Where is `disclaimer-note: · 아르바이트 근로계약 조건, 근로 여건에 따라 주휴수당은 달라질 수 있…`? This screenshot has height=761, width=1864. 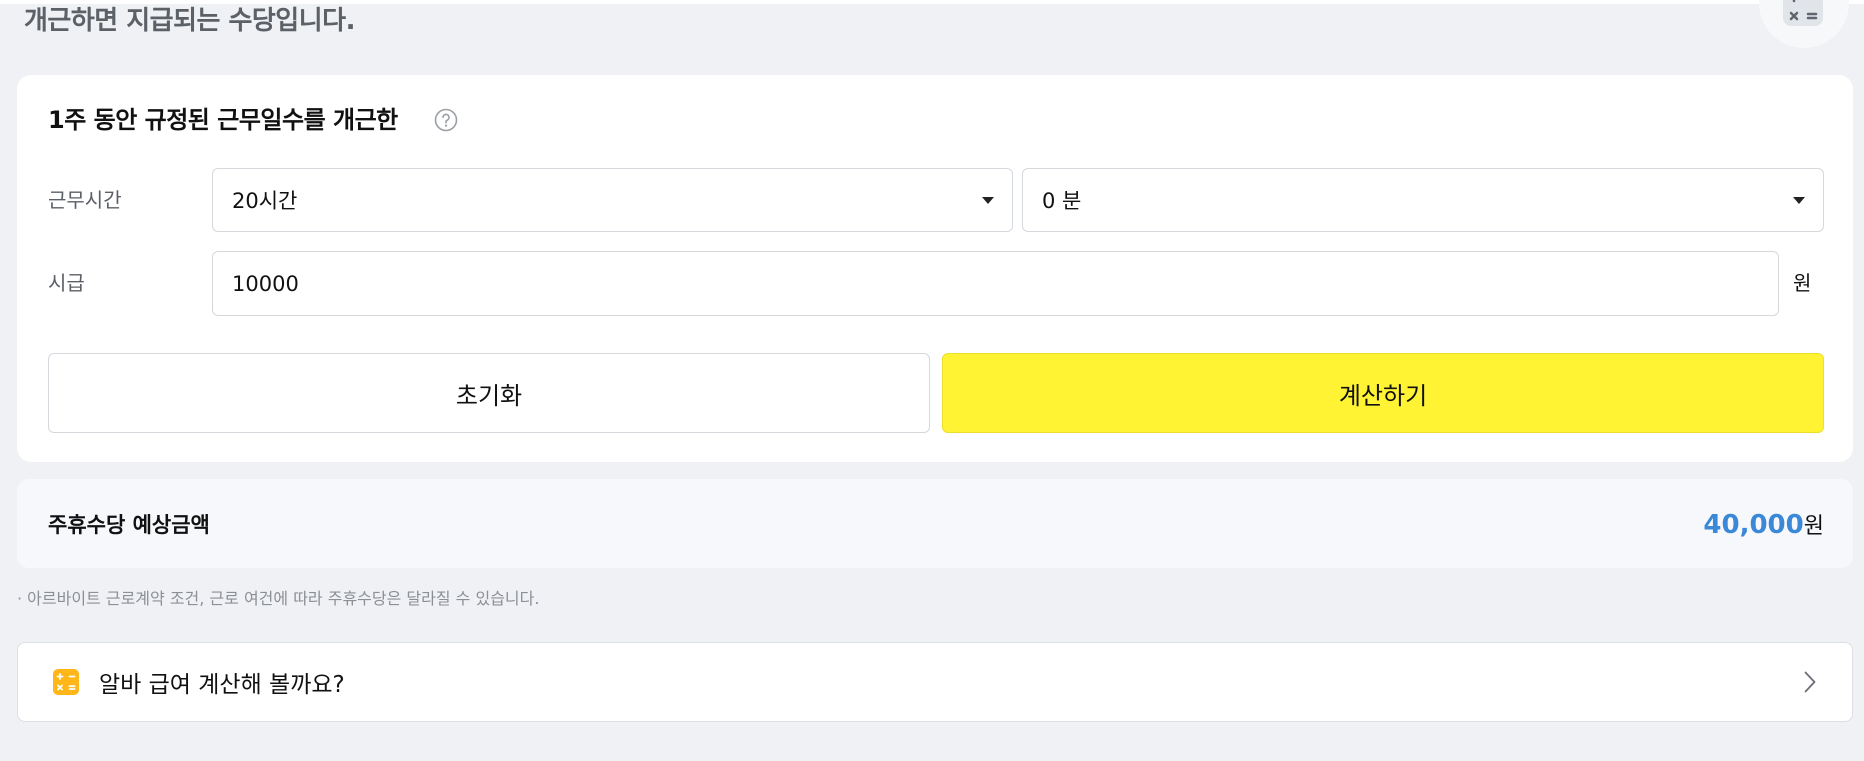
disclaimer-note: · 아르바이트 근로계약 조건, 근로 여건에 따라 주휴수당은 달라질 수 있… is located at coordinates (278, 598).